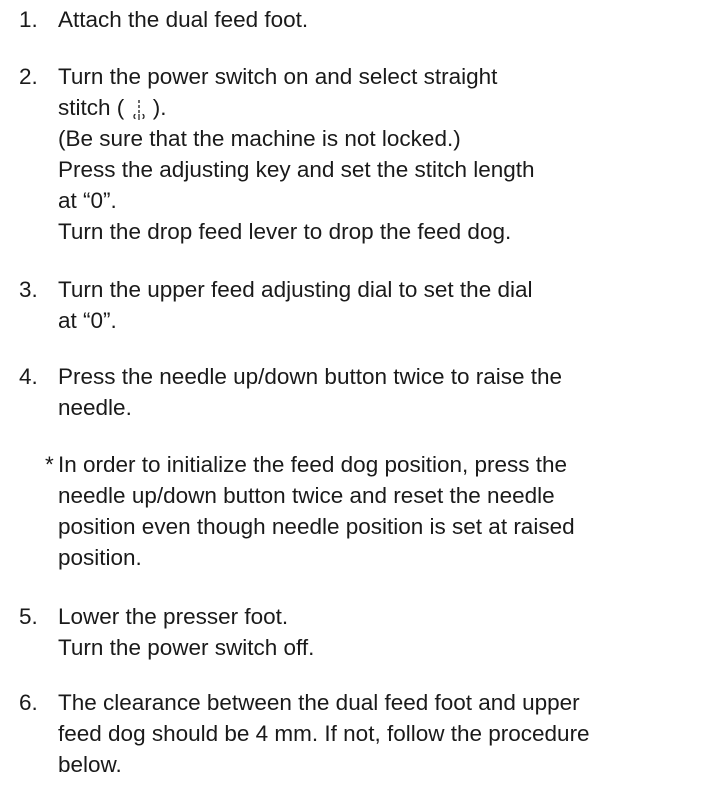 Image resolution: width=706 pixels, height=787 pixels. What do you see at coordinates (378, 19) in the screenshot?
I see `step-text: Attach the dual feed foot.` at bounding box center [378, 19].